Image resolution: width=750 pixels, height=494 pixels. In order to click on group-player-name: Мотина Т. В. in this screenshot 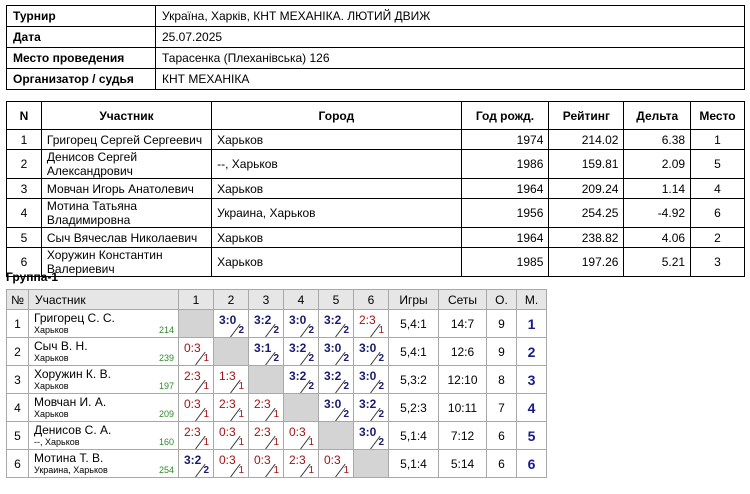, I will do `click(69, 458)`.